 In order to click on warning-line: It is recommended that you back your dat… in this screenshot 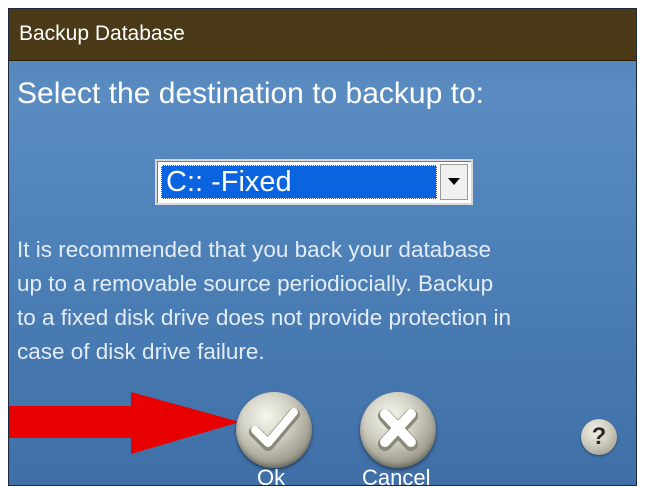, I will do `click(254, 249)`.